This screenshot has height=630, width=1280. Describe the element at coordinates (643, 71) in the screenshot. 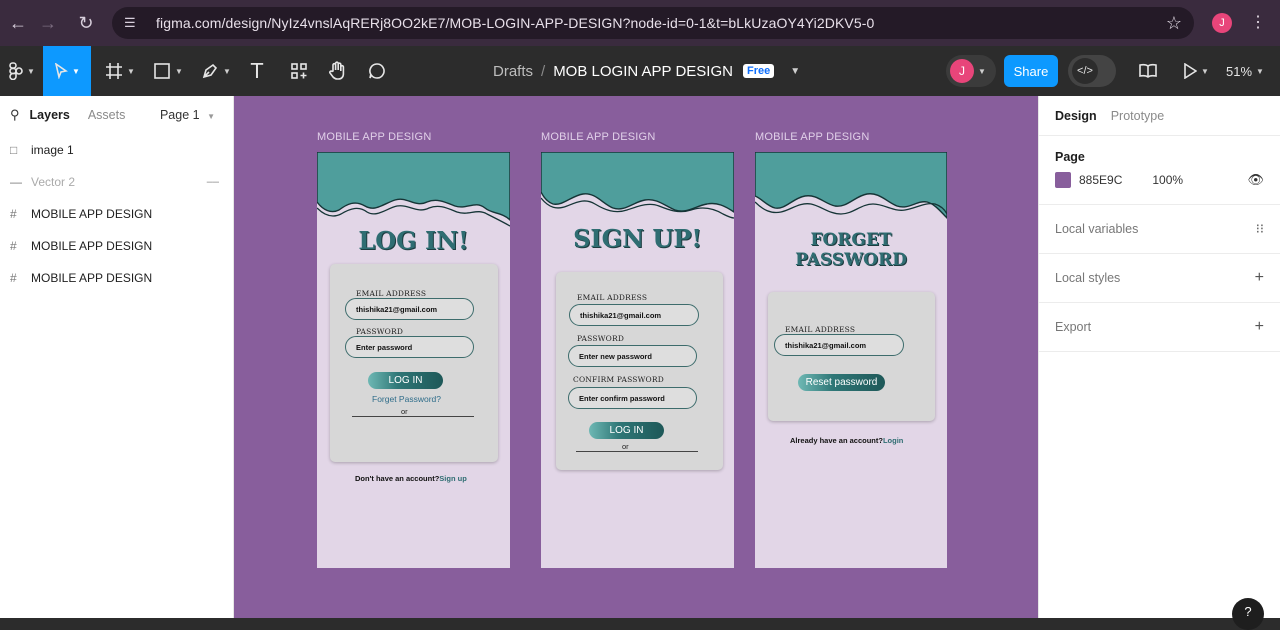

I see `file-name: MOB LOGIN APP DESIGN` at that location.